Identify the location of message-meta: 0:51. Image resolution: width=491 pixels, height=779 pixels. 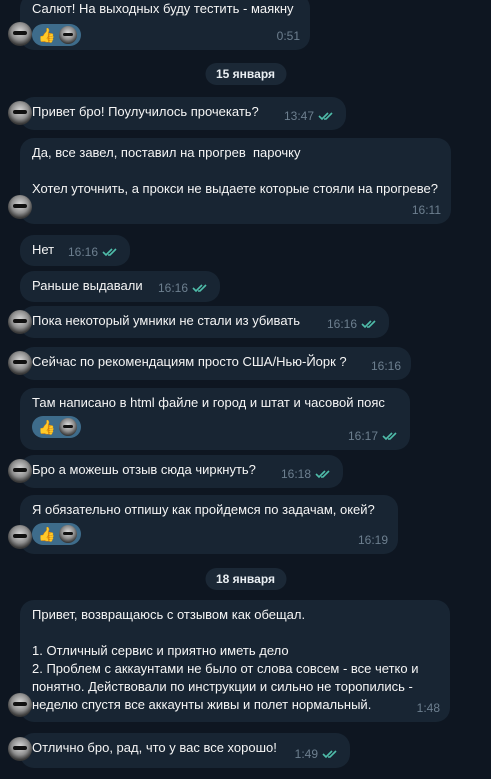
(288, 36).